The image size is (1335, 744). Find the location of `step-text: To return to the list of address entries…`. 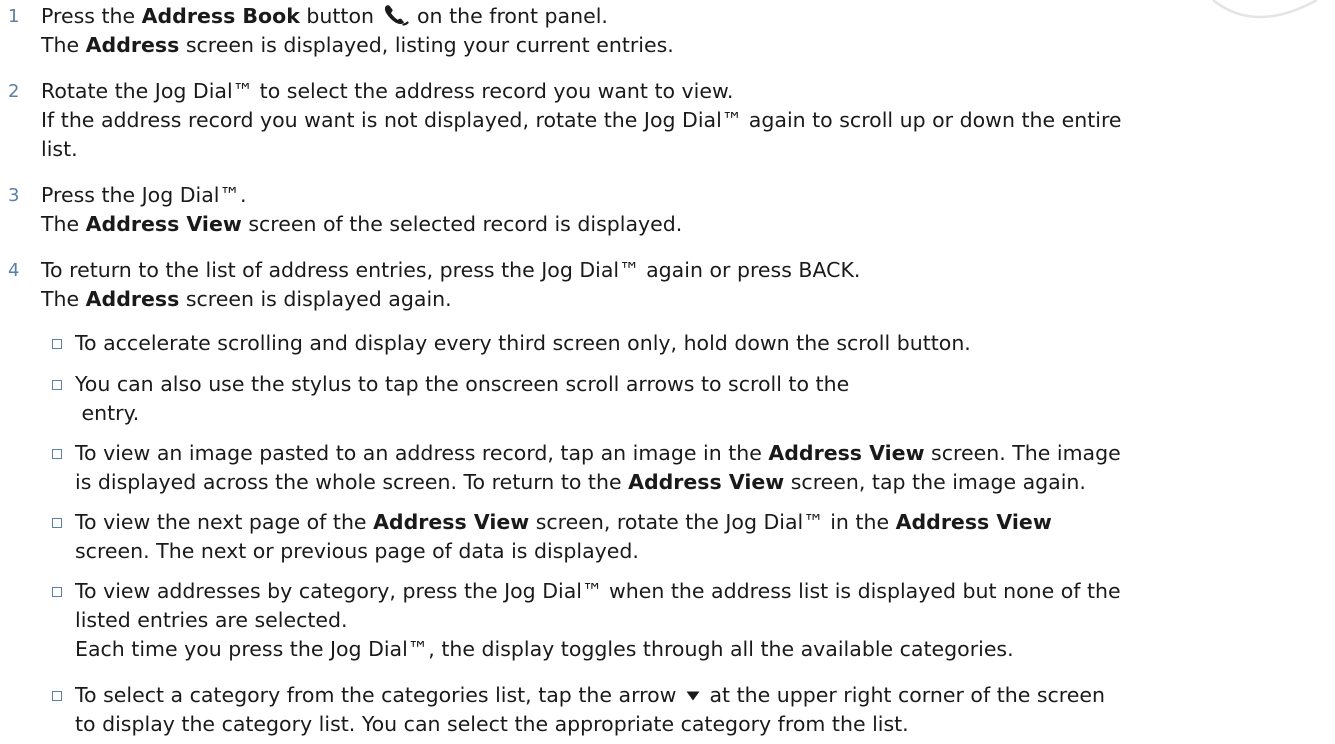

step-text: To return to the list of address entries… is located at coordinates (675, 285).